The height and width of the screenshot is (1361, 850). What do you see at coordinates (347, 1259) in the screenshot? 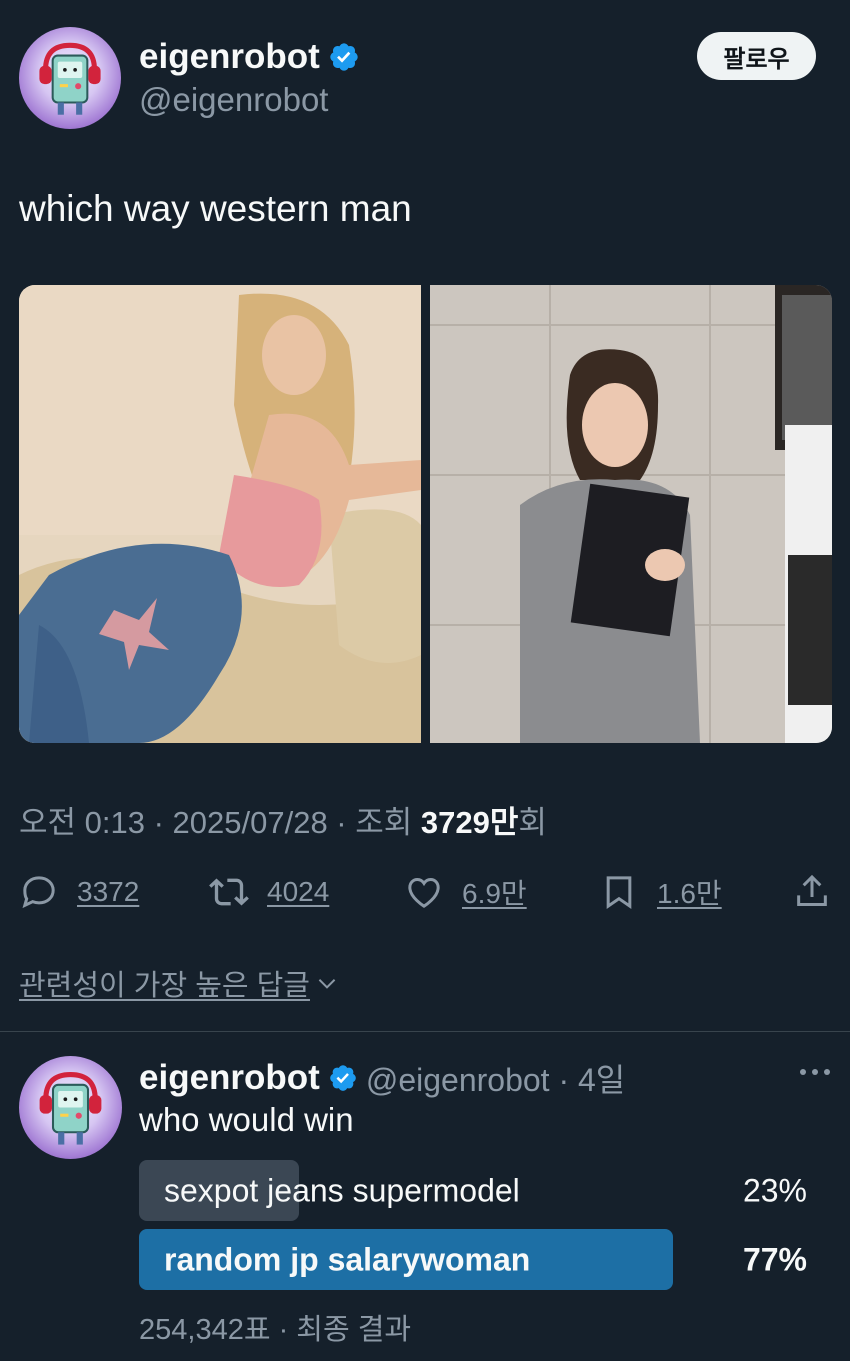
I see `poll-option-2-label: random jp salarywoman` at bounding box center [347, 1259].